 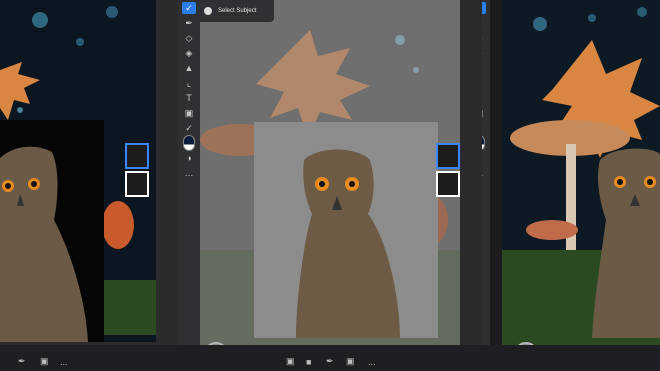 I want to click on select-subject-popup: Select Subject, so click(x=235, y=11).